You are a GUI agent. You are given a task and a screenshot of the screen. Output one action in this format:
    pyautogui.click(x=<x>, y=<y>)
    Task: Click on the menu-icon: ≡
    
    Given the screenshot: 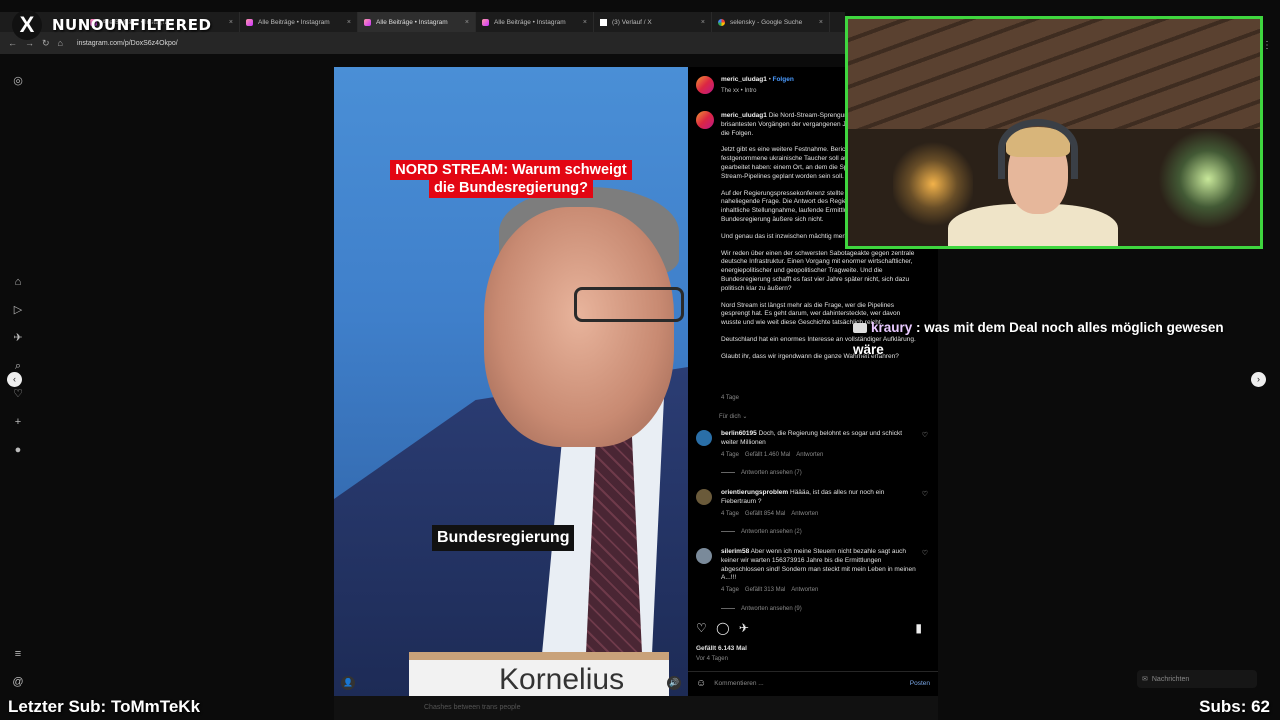 What is the action you would take?
    pyautogui.click(x=18, y=654)
    